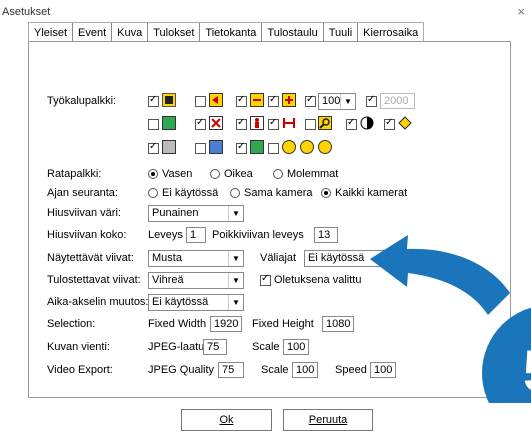 Image resolution: width=531 pixels, height=445 pixels. Describe the element at coordinates (93, 32) in the screenshot. I see `tab-event: Event` at that location.